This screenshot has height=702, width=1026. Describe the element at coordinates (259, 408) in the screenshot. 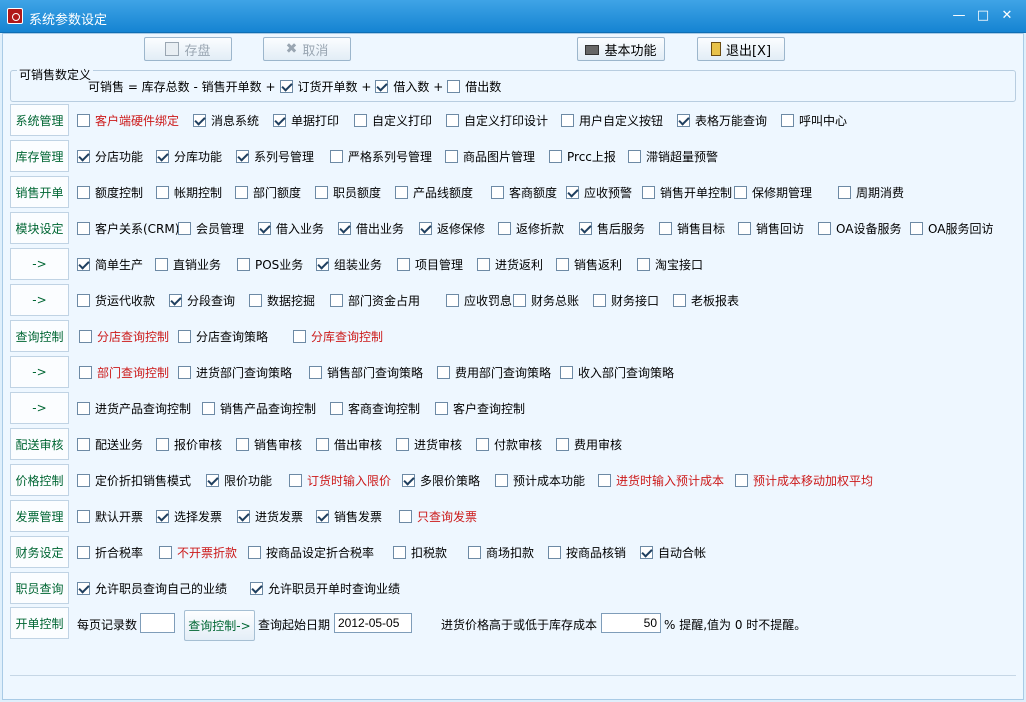

I see `option: 销售产品查询控制` at that location.